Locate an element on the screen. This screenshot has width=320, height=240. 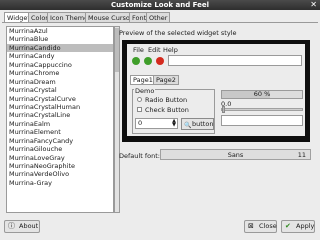
list-item: MurrinaCrystalHuman is located at coordinates (60, 107).